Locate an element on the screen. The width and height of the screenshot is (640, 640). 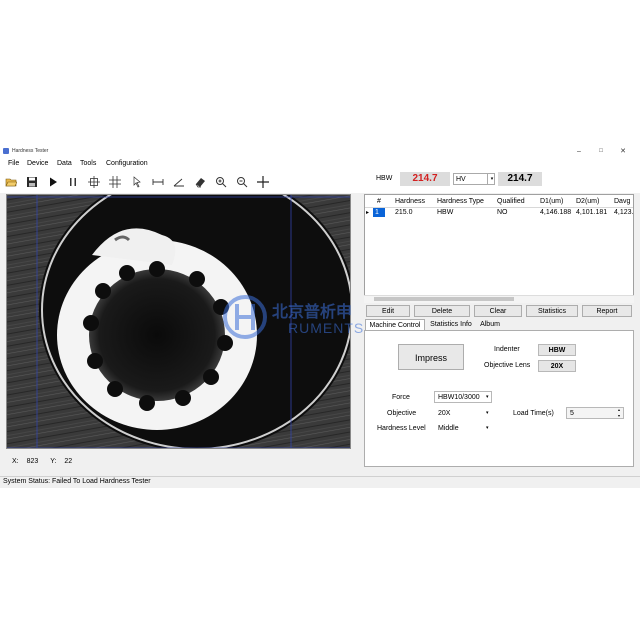
hardness-unit-label: HBW is located at coordinates (384, 178).